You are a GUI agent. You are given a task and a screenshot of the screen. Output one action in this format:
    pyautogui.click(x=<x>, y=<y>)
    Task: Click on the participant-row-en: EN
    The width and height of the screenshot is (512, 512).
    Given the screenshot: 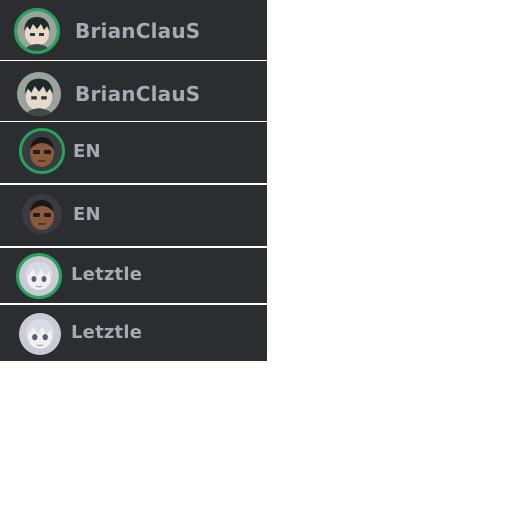 What is the action you would take?
    pyautogui.click(x=133, y=215)
    